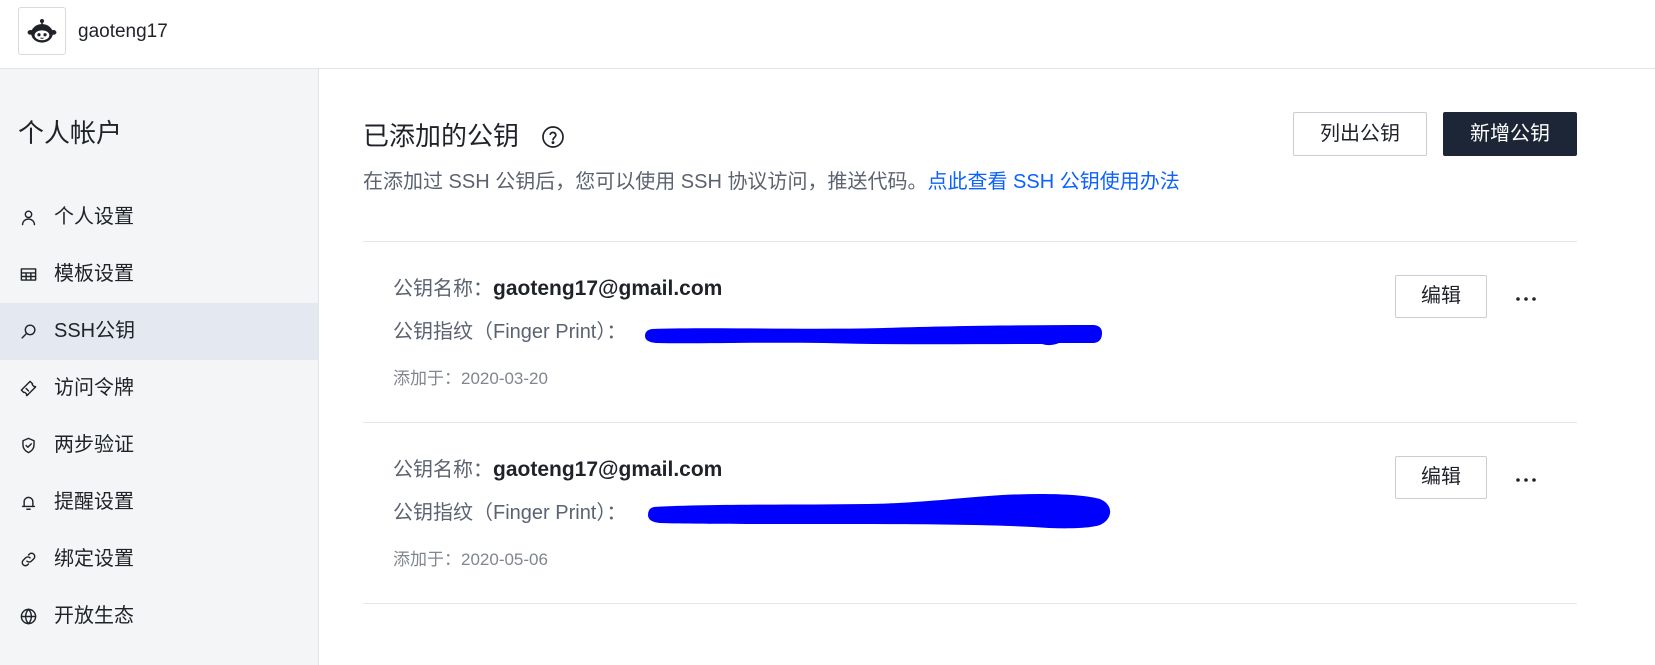 This screenshot has height=665, width=1655. I want to click on sidebar-item-label: 开放生态, so click(94, 616).